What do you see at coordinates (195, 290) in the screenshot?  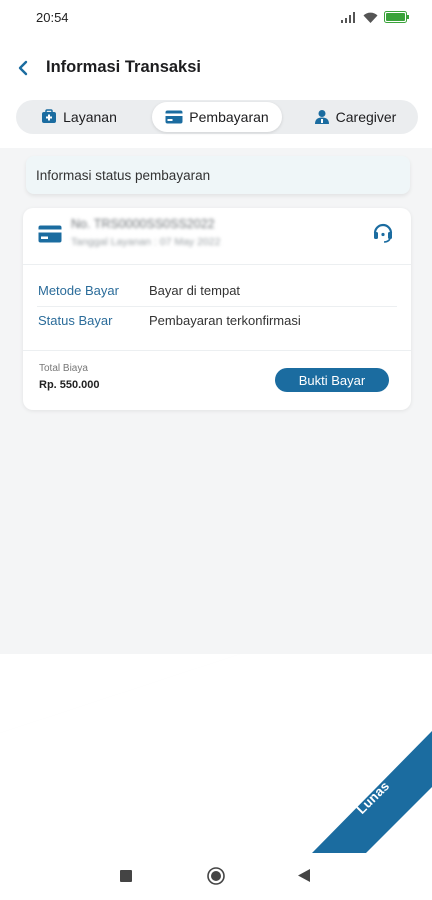 I see `payment-method-value: Bayar di tempat` at bounding box center [195, 290].